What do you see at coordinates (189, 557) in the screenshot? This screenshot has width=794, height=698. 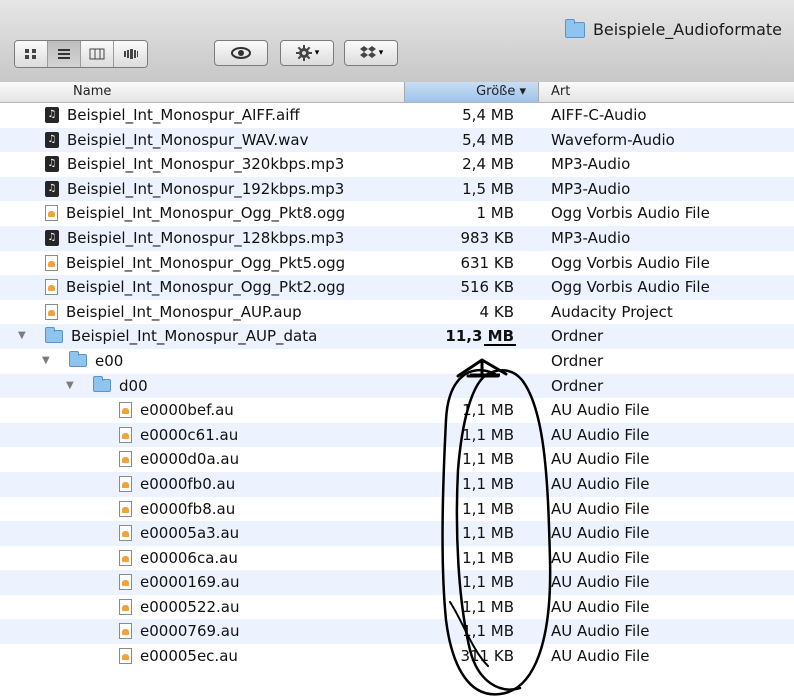 I see `file-name: e00006ca.au` at bounding box center [189, 557].